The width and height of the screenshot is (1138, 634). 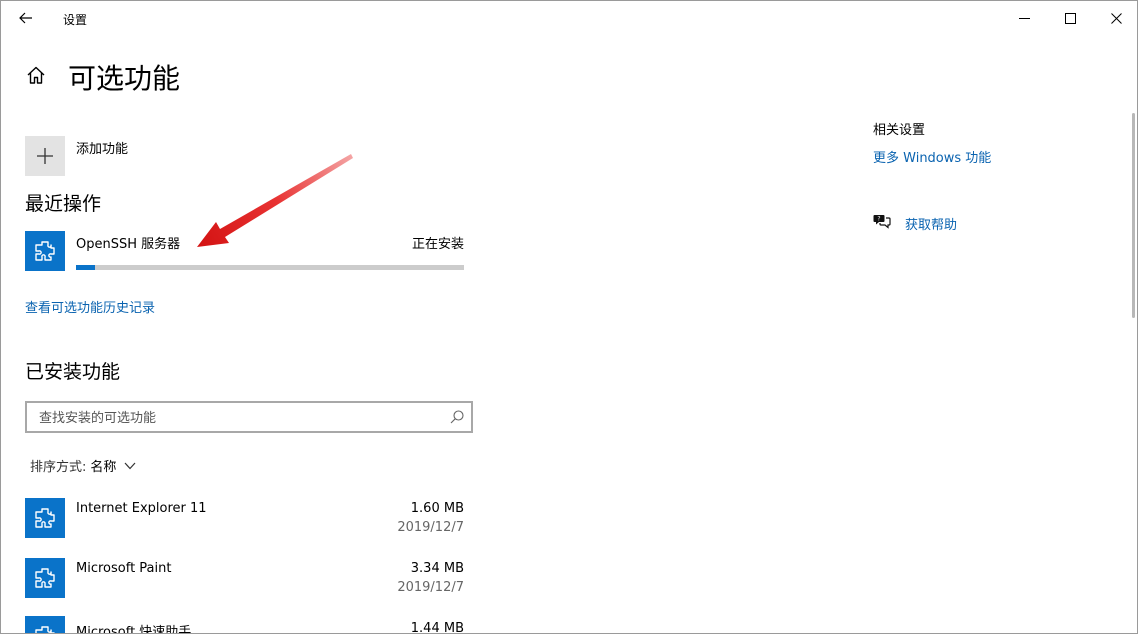 What do you see at coordinates (437, 568) in the screenshot?
I see `list-item-size: 3.34 MB` at bounding box center [437, 568].